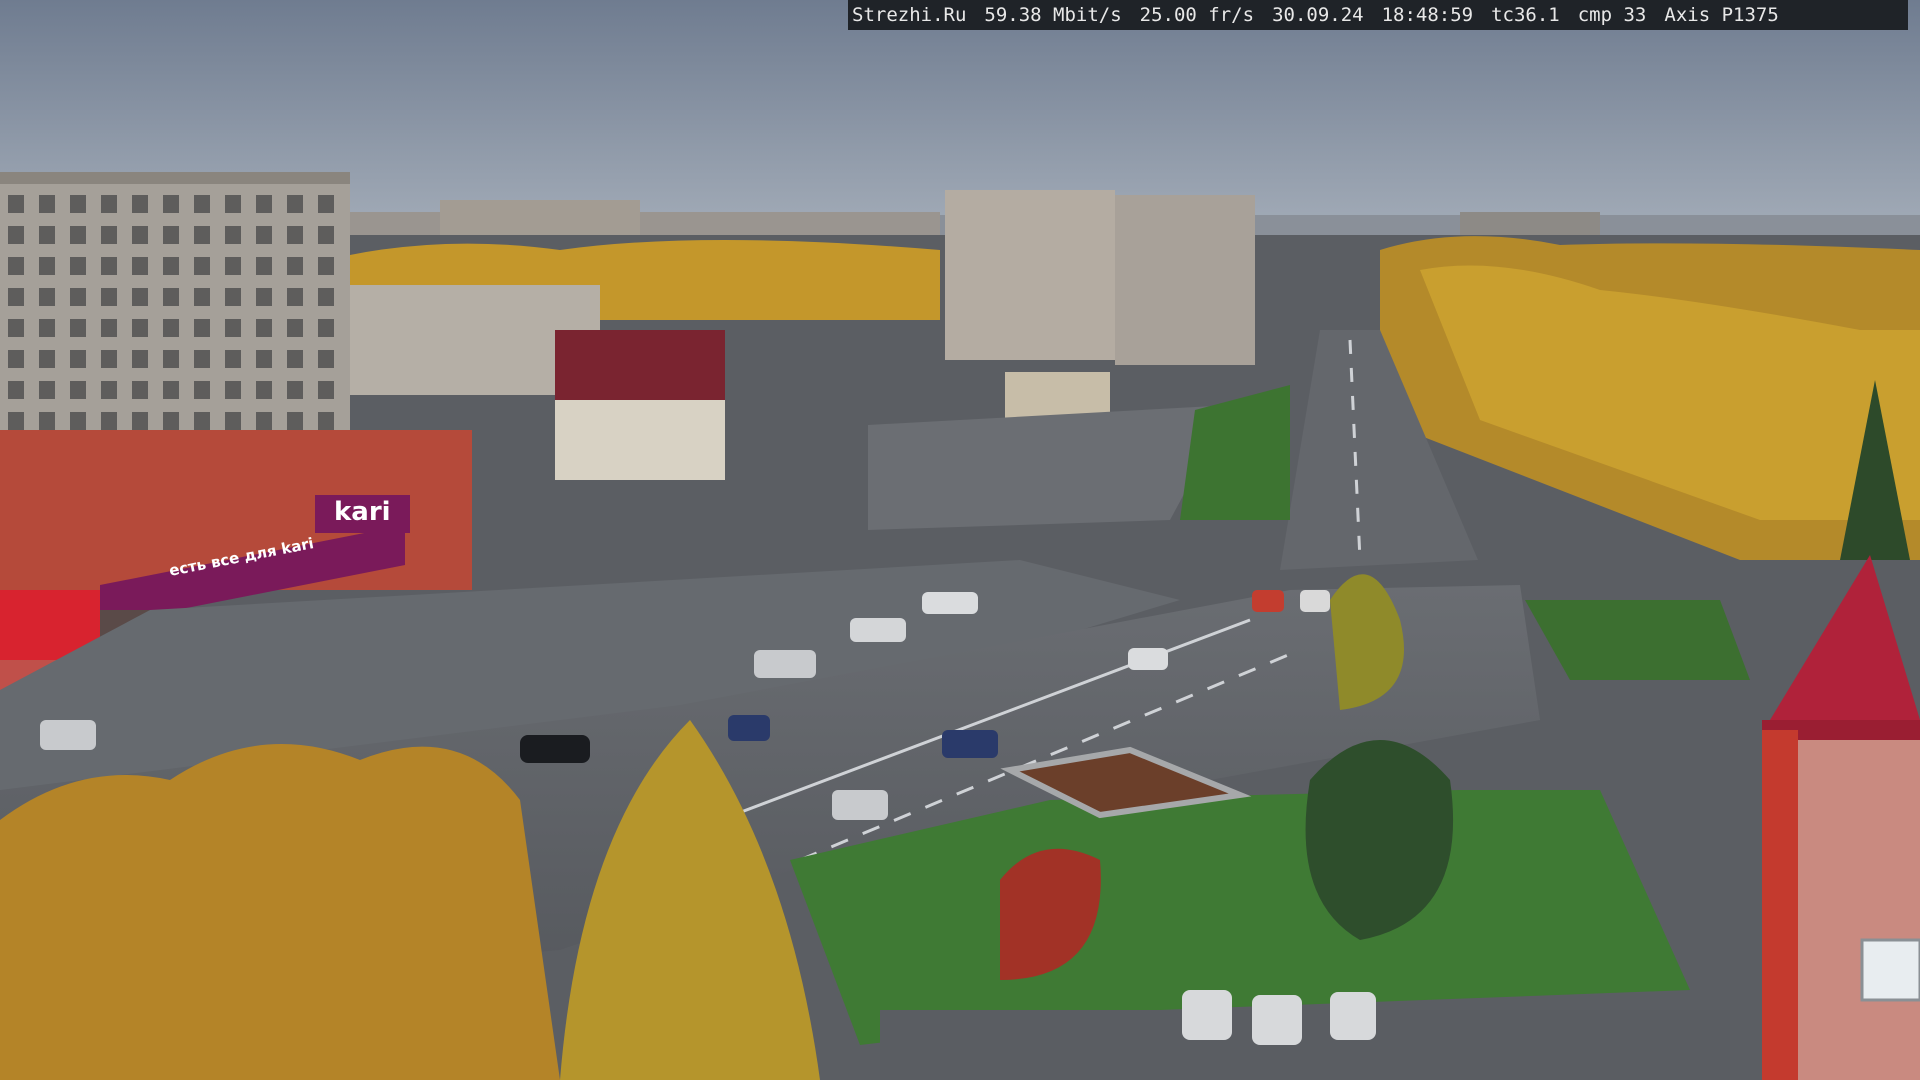 Image resolution: width=1920 pixels, height=1080 pixels. Describe the element at coordinates (1427, 15) in the screenshot. I see `time: 18:48:59` at that location.